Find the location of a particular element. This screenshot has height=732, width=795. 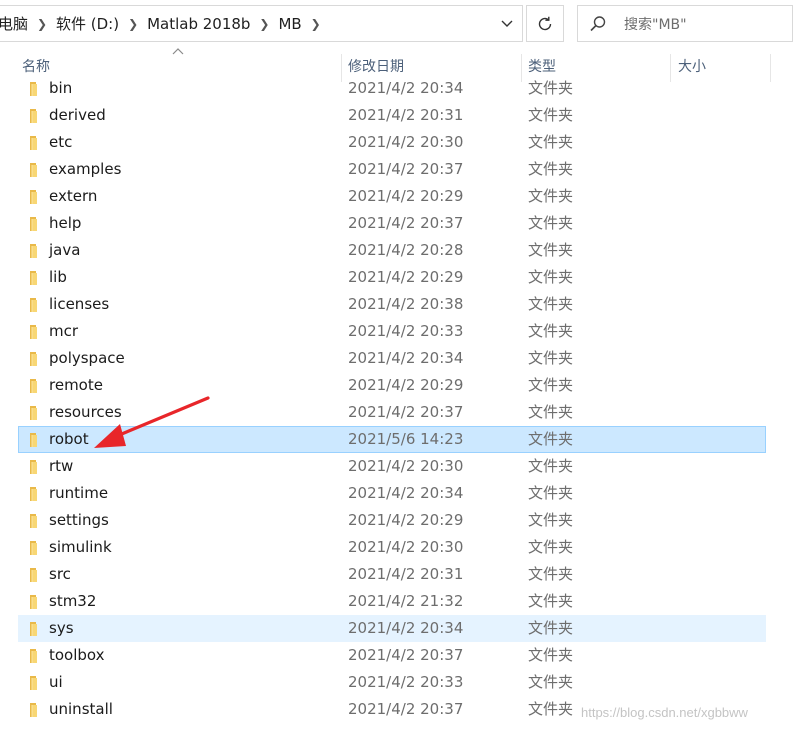

file-row-extern: extern 2021/4/2 20:29 文件夹 is located at coordinates (392, 196).